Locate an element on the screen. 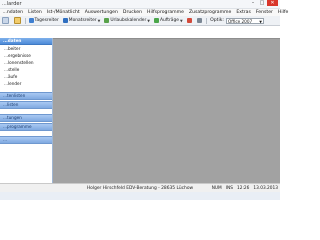 This screenshot has width=320, height=240. menu-item-auswertungen: Auswertungen is located at coordinates (101, 12).